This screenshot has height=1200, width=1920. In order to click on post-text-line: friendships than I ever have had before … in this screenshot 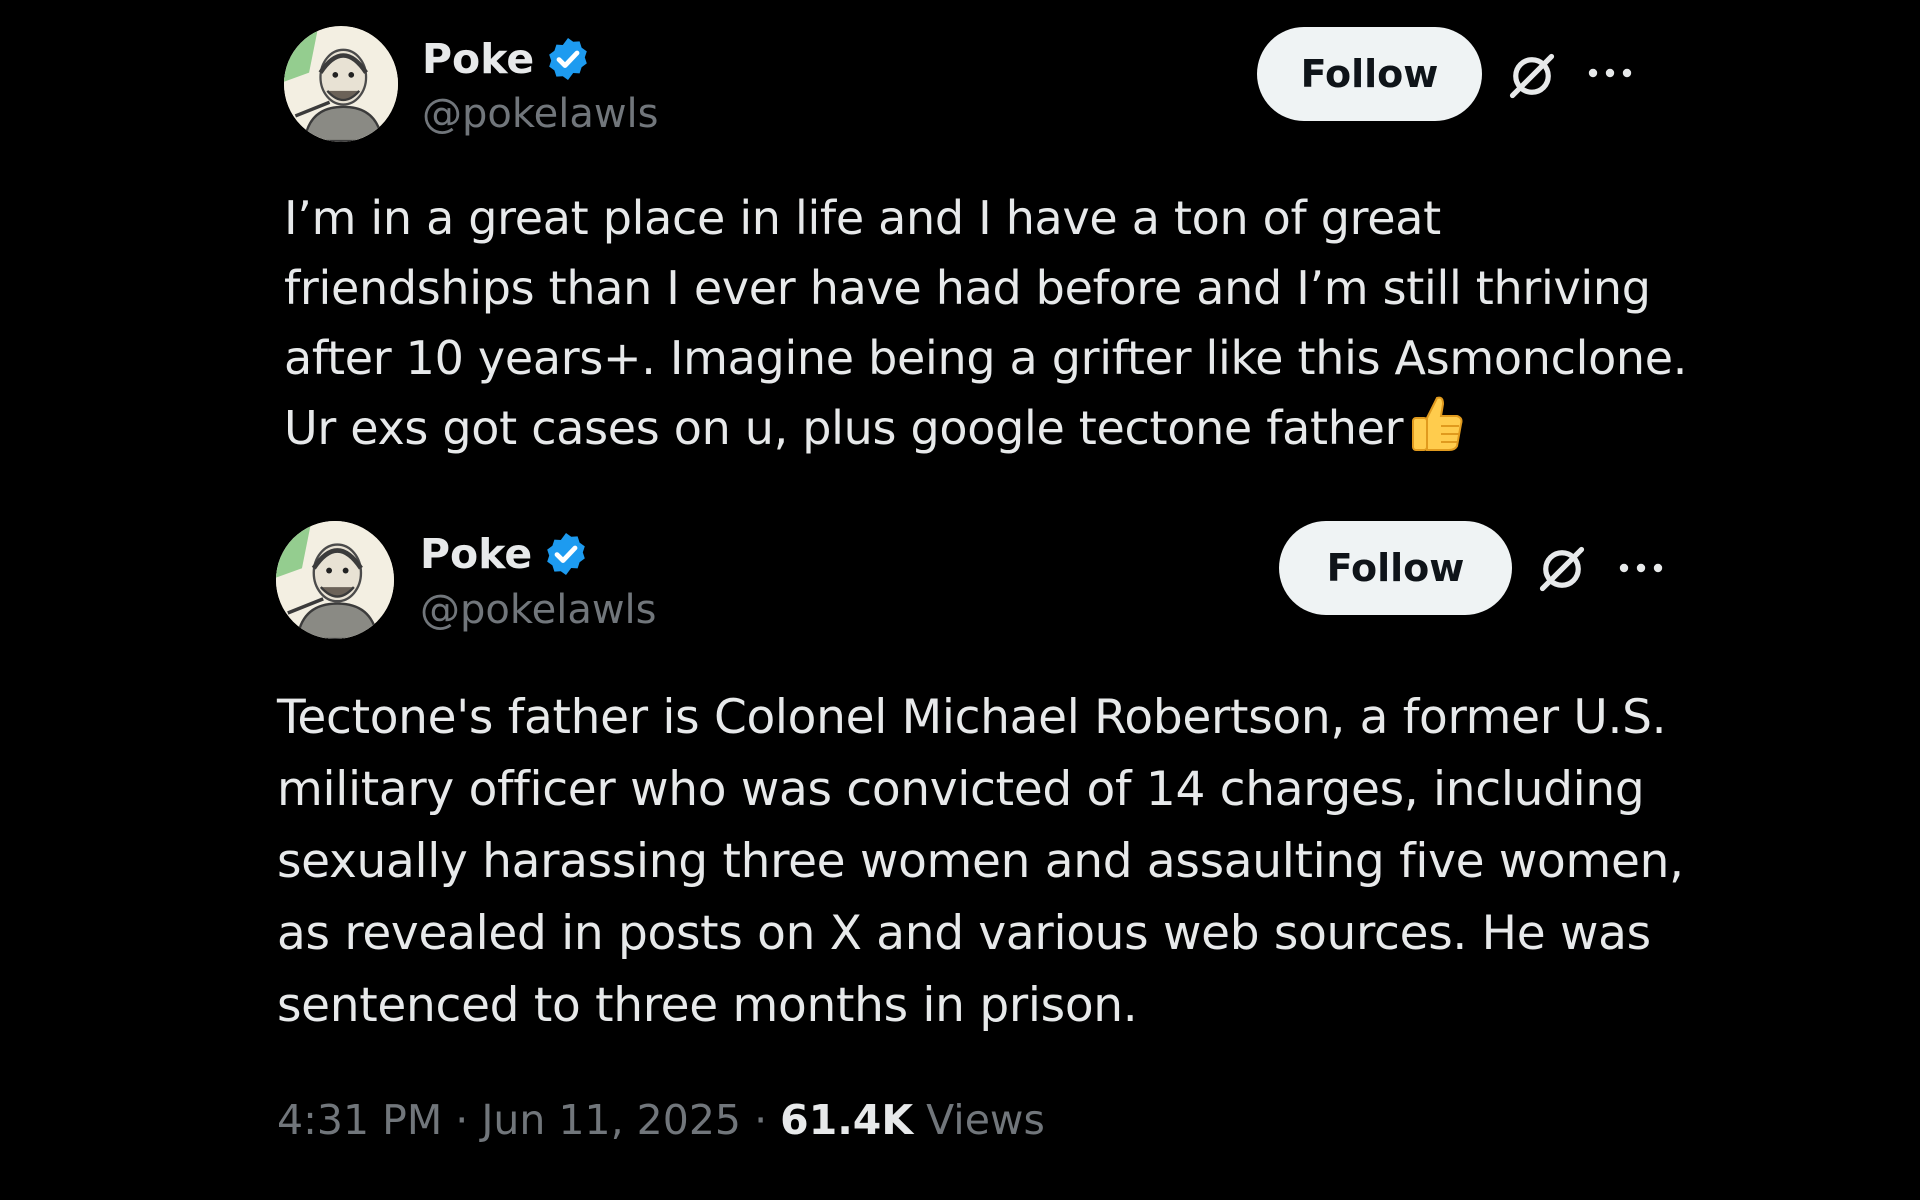, I will do `click(967, 288)`.